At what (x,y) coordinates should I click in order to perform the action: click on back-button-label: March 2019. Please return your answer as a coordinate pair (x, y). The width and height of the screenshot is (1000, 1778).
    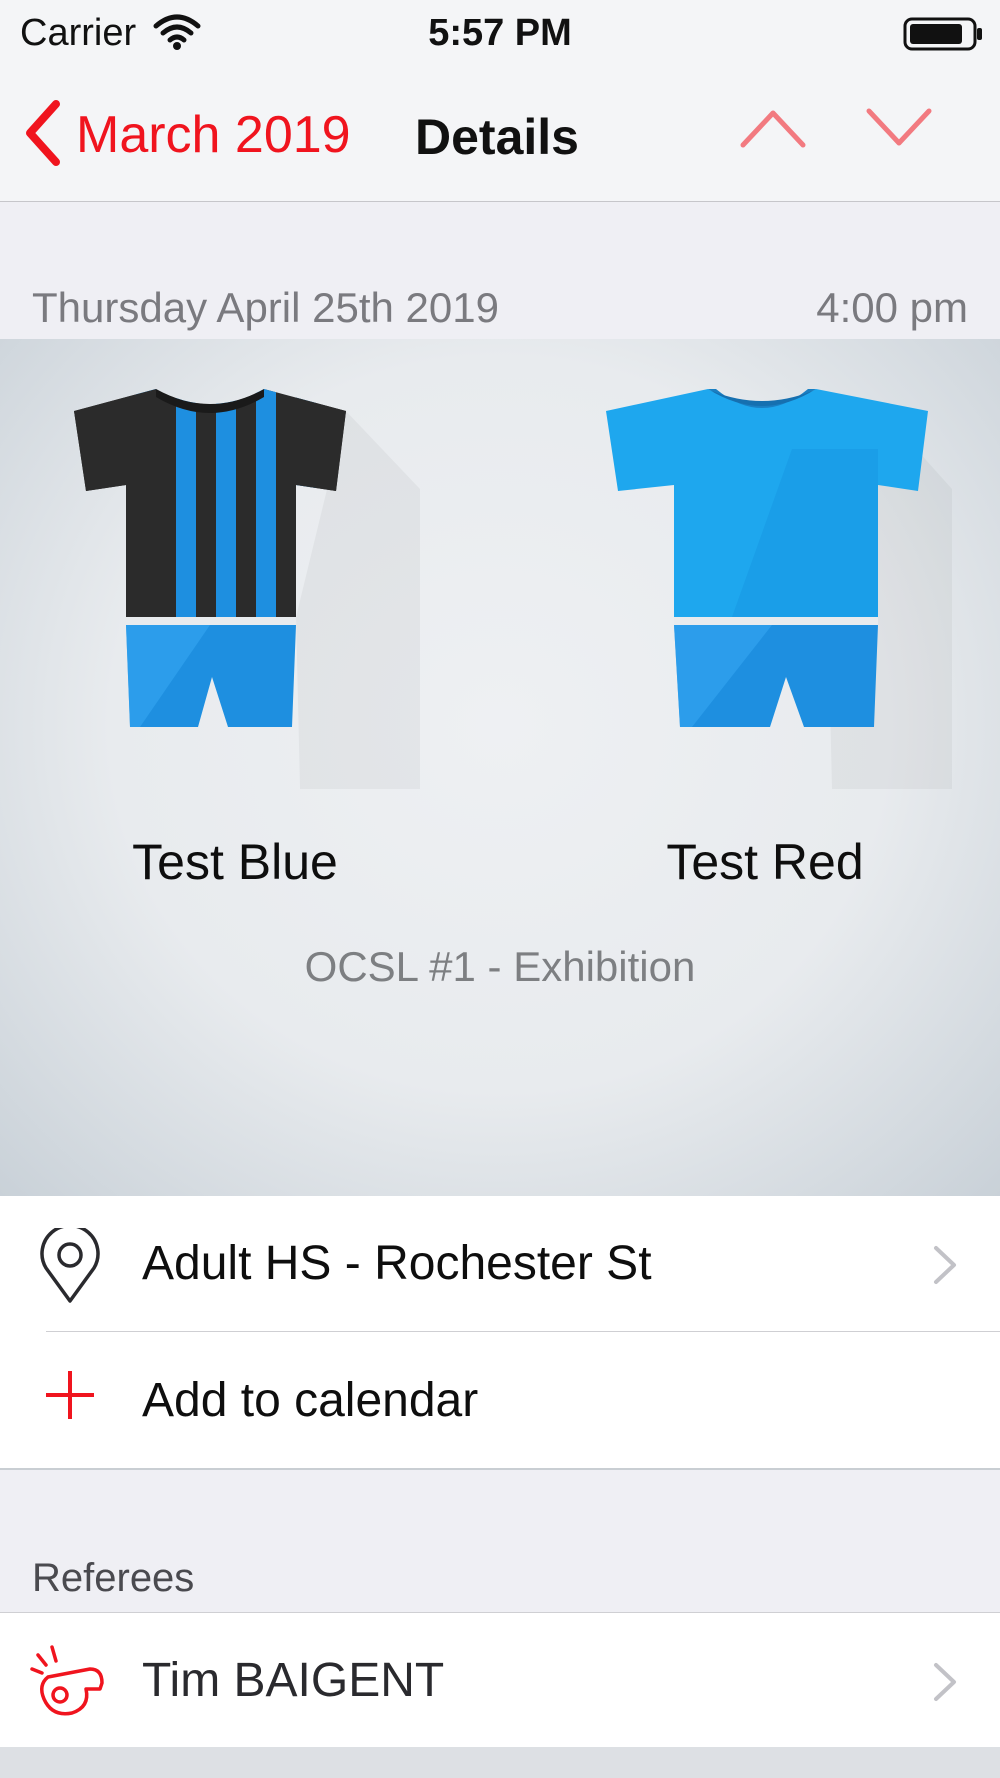
    Looking at the image, I should click on (213, 135).